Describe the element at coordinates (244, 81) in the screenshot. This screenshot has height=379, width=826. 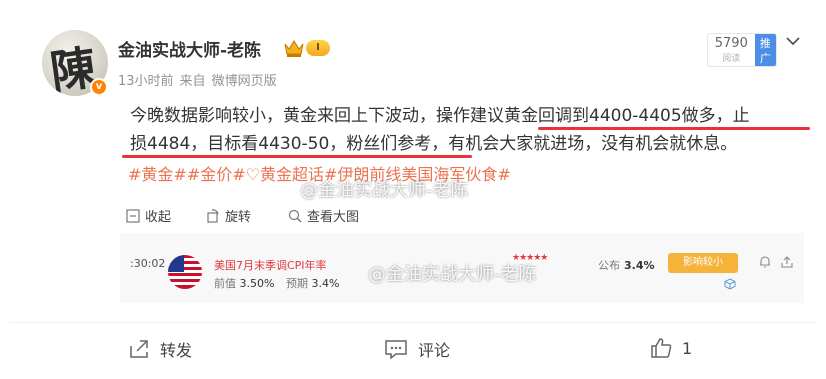
I see `post-source: 微博网页版` at that location.